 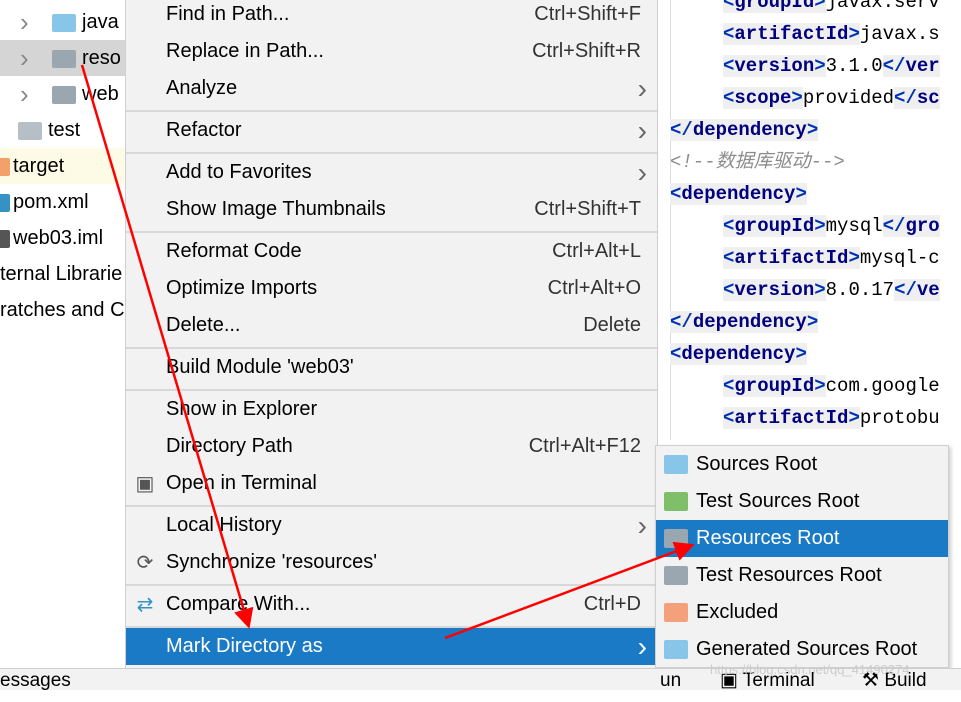 What do you see at coordinates (928, 290) in the screenshot?
I see `code-token: ve` at bounding box center [928, 290].